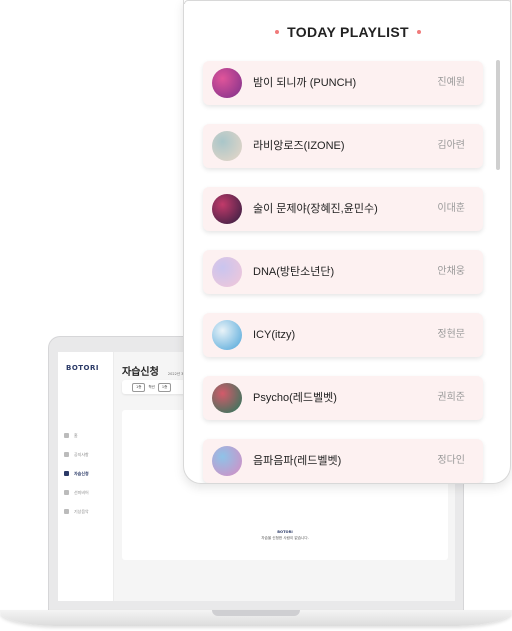 This screenshot has width=512, height=631. What do you see at coordinates (285, 532) in the screenshot?
I see `mini-empty-logo: BOTORI` at bounding box center [285, 532].